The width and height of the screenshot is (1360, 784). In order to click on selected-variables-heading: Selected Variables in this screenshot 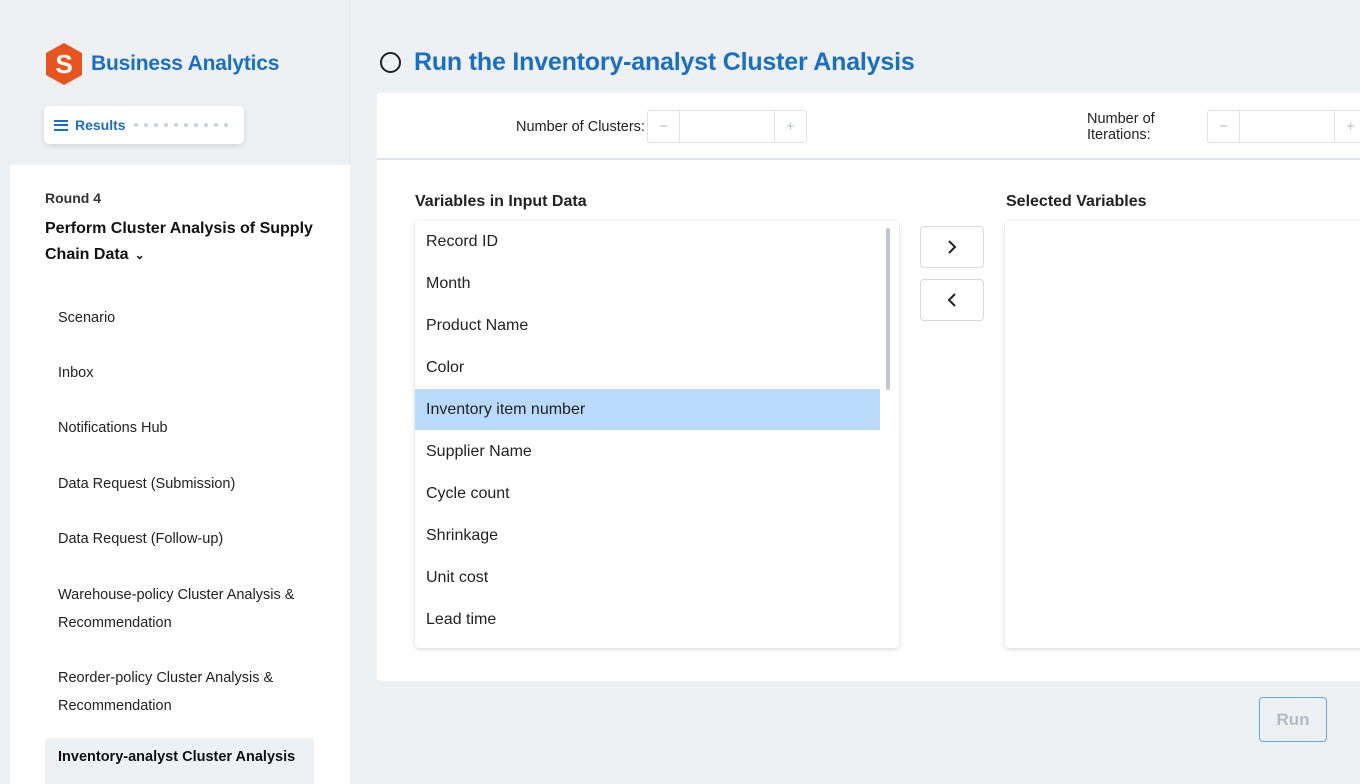, I will do `click(1076, 201)`.